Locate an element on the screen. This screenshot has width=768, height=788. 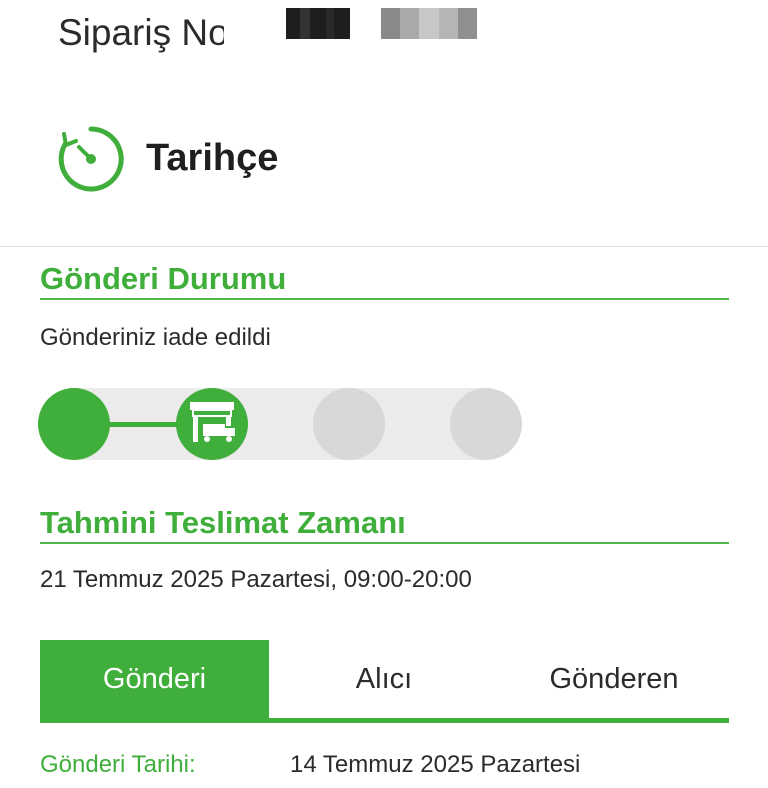
estimated-delivery-heading: Tahmini Teslimat Zamanı is located at coordinates (384, 524).